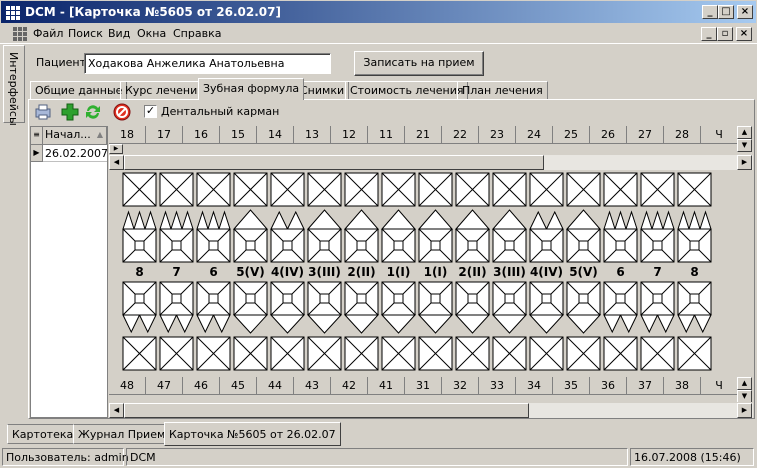  What do you see at coordinates (744, 34) in the screenshot?
I see `child-close-button: ×` at bounding box center [744, 34].